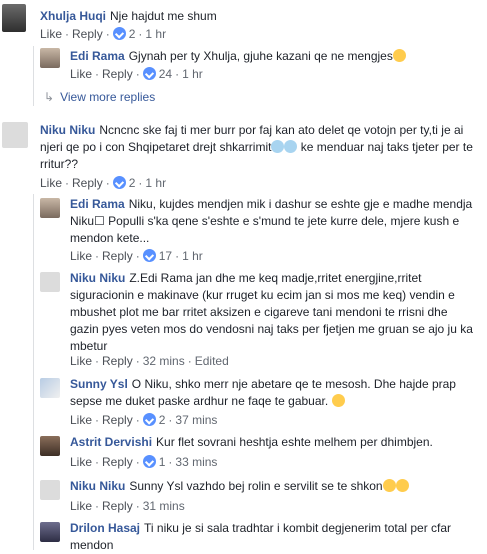  I want to click on view-more-replies: ↳ View more replies, so click(99, 97).